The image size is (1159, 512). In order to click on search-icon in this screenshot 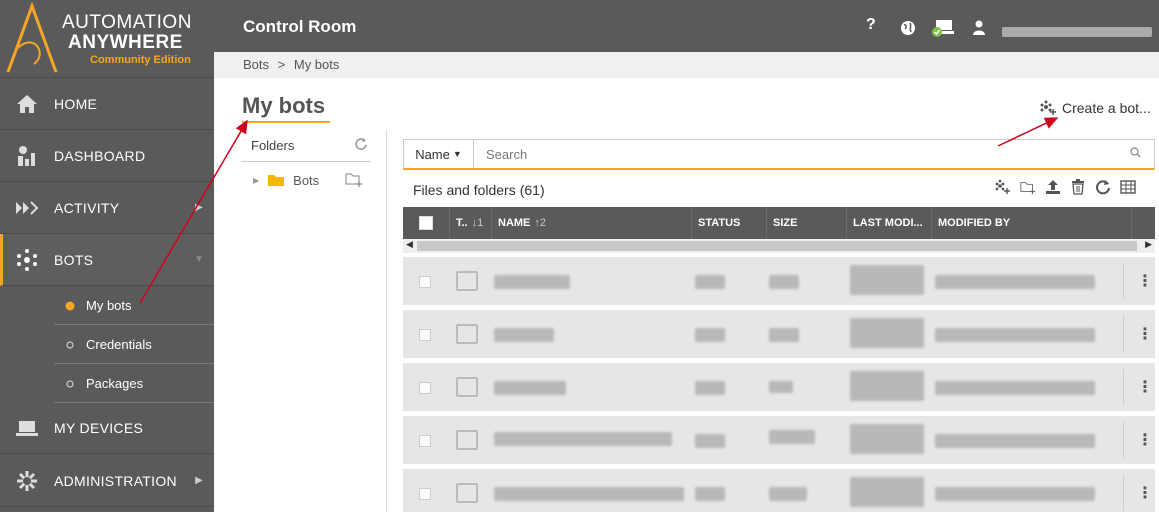, I will do `click(1142, 154)`.